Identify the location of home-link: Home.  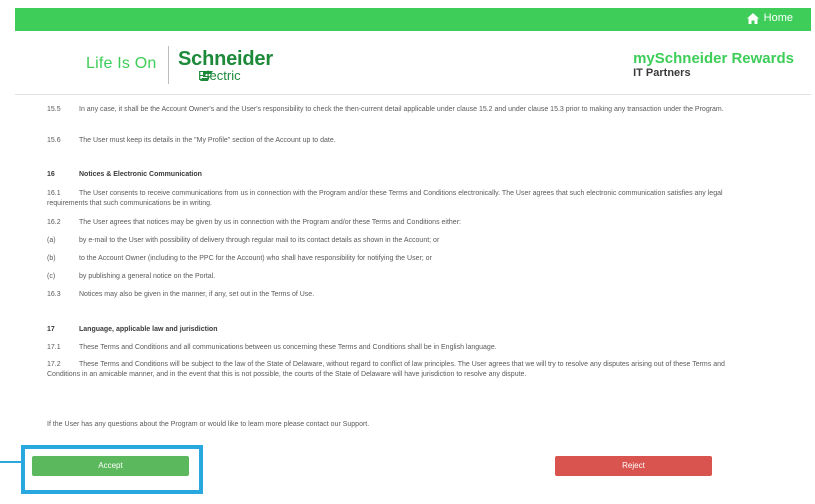
(769, 18).